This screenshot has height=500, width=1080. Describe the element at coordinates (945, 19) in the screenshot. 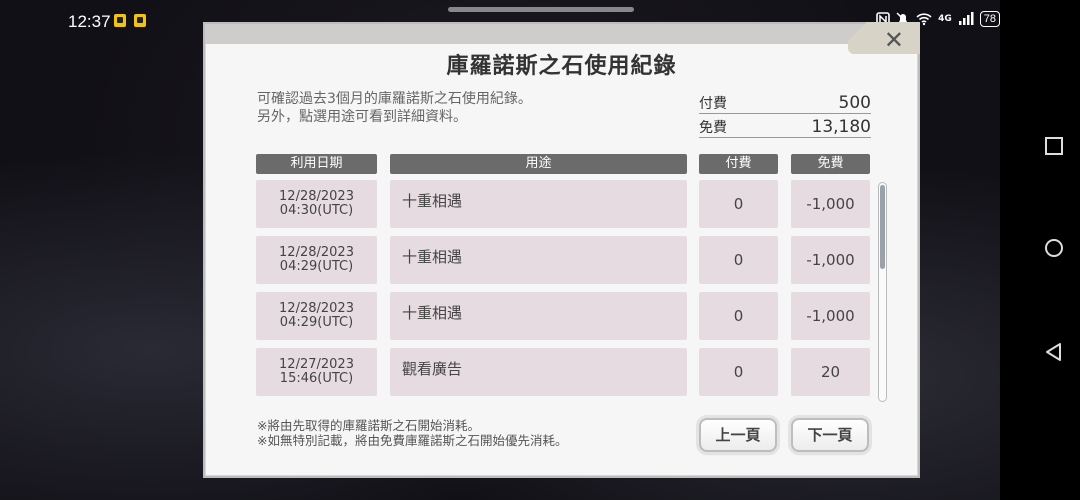

I see `network-type: 4G` at that location.